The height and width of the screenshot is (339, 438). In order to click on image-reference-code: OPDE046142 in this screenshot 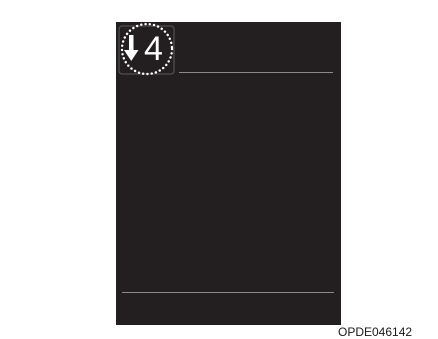, I will do `click(375, 332)`.